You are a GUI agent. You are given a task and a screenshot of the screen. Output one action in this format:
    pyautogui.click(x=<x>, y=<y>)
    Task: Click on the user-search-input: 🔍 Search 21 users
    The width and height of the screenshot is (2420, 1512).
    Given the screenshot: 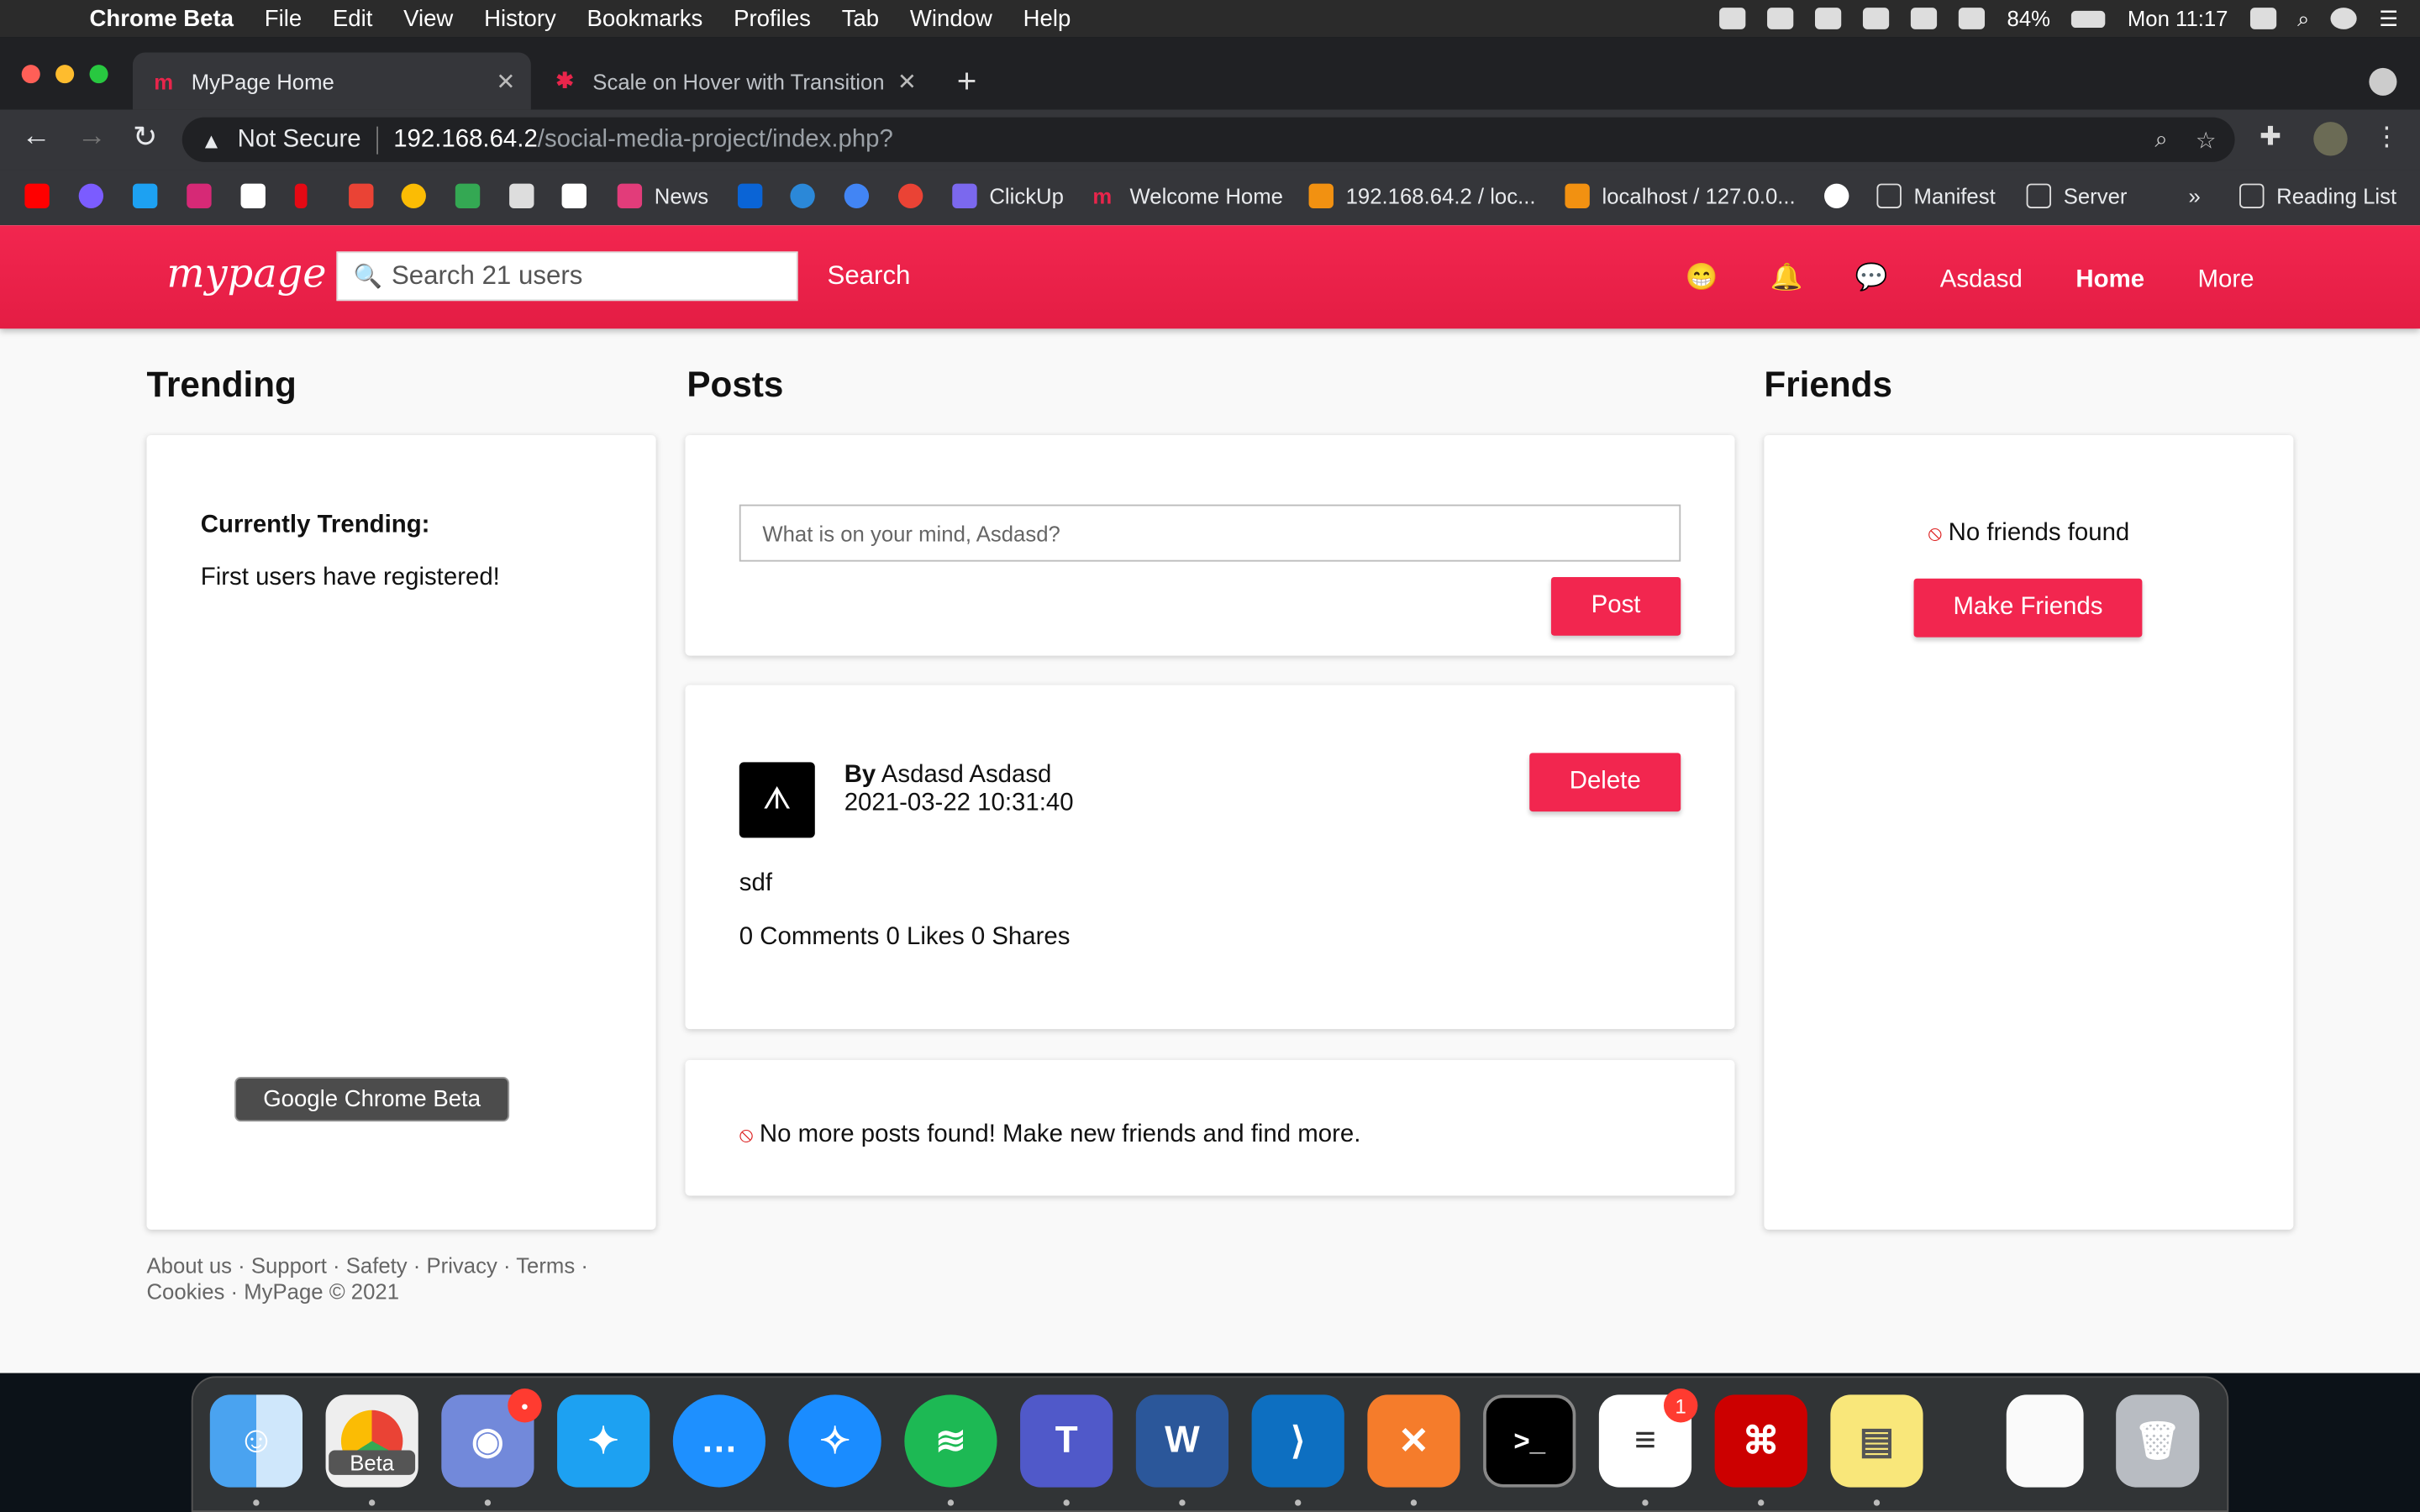 What is the action you would take?
    pyautogui.click(x=567, y=276)
    